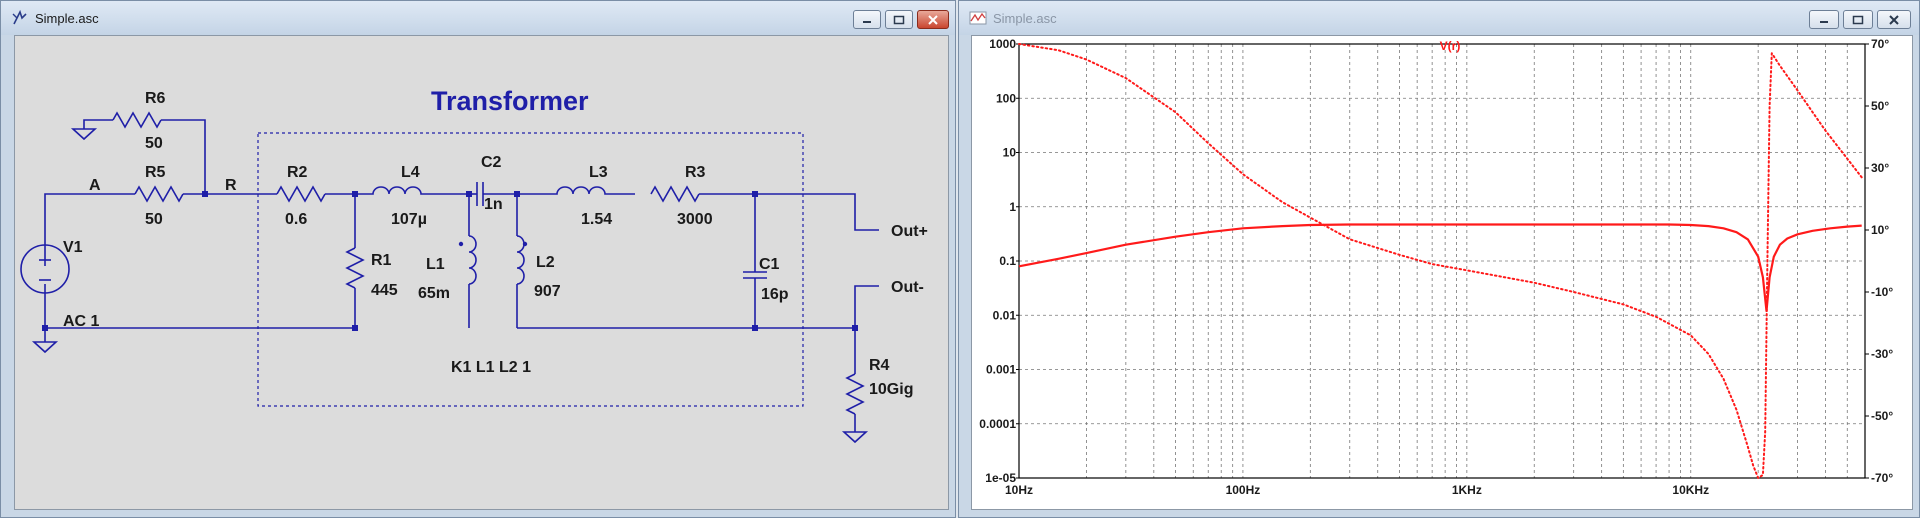 This screenshot has width=1920, height=518. I want to click on y-tick-label: 100, so click(1006, 98).